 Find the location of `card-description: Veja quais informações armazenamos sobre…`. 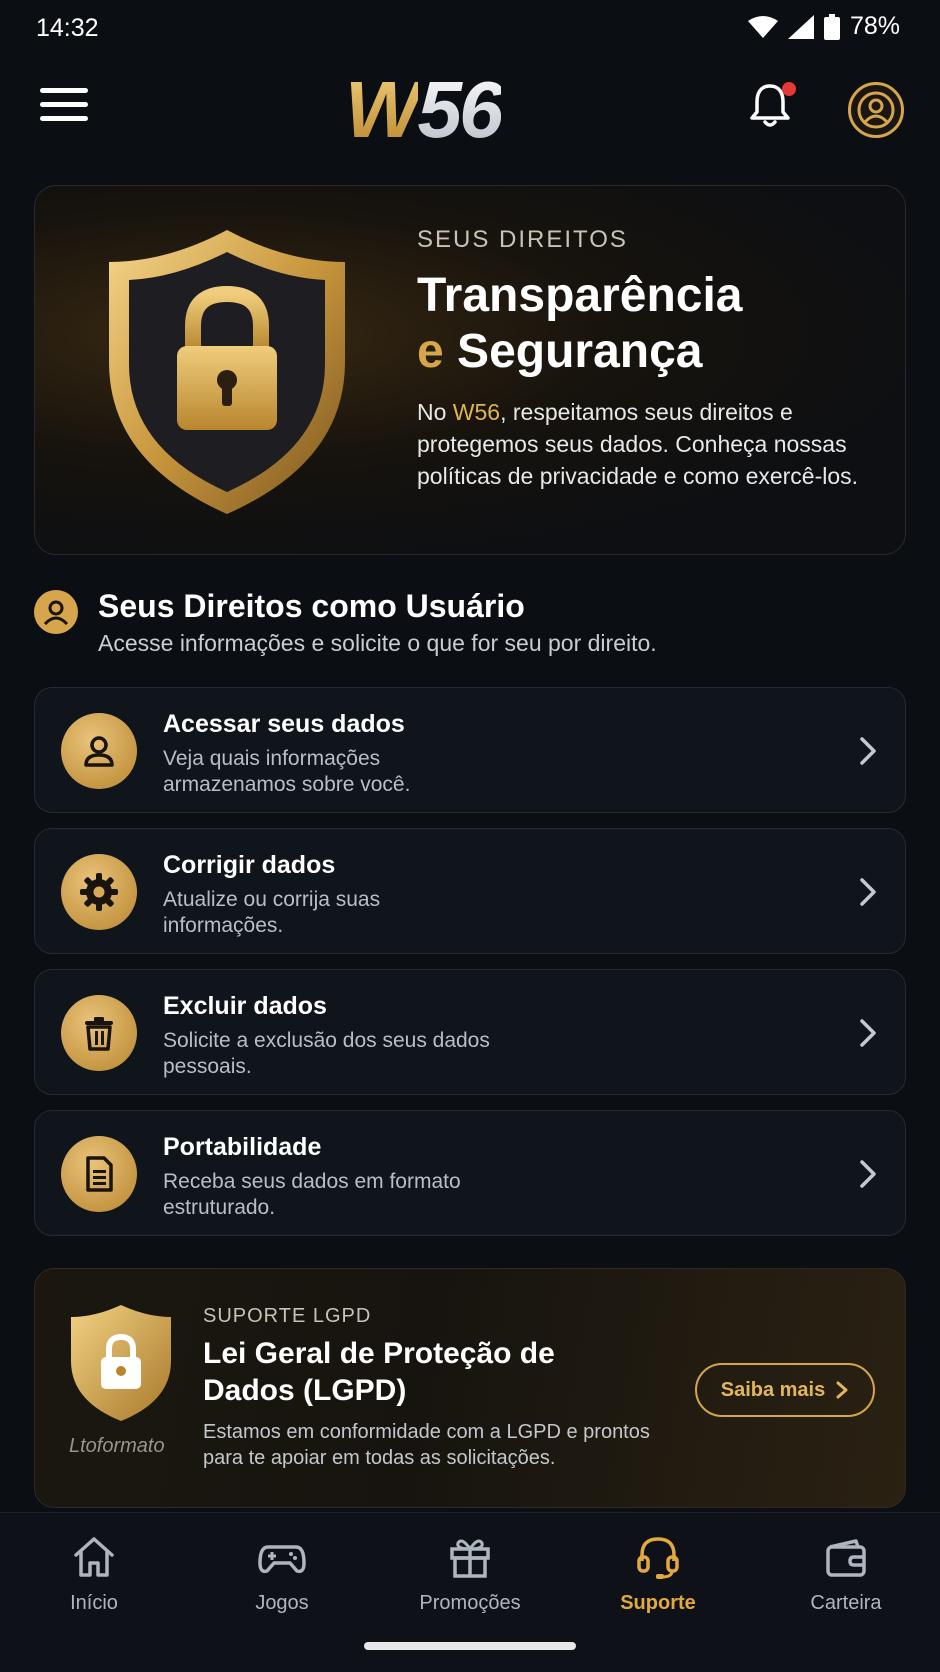

card-description: Veja quais informações armazenamos sobre… is located at coordinates (287, 771).